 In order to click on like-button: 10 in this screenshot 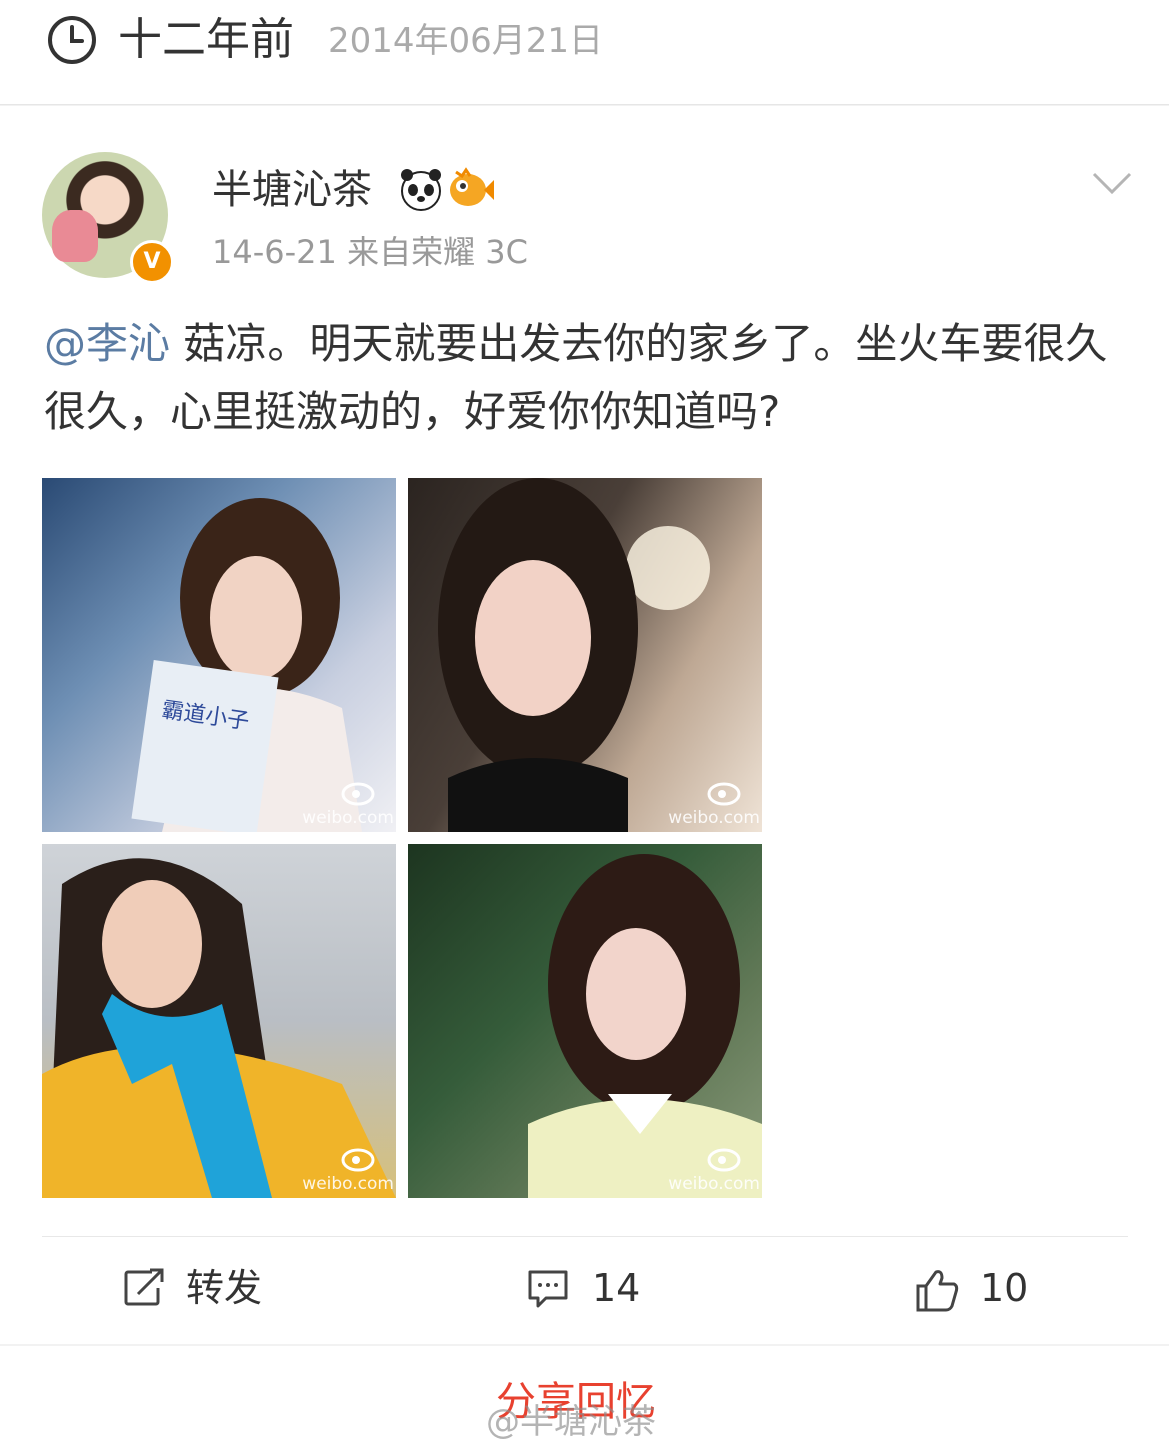, I will do `click(984, 1288)`.